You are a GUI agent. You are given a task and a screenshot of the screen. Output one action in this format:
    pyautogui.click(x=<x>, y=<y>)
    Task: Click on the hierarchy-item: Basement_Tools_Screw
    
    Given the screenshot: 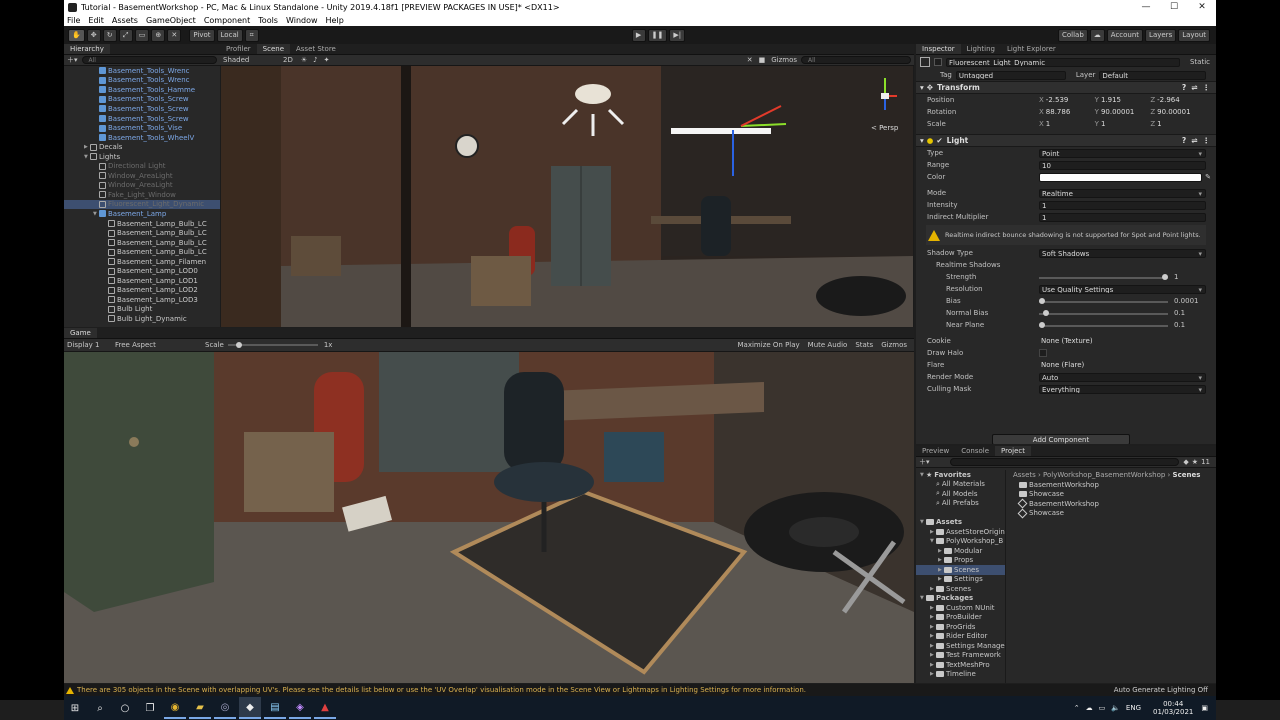 What is the action you would take?
    pyautogui.click(x=142, y=109)
    